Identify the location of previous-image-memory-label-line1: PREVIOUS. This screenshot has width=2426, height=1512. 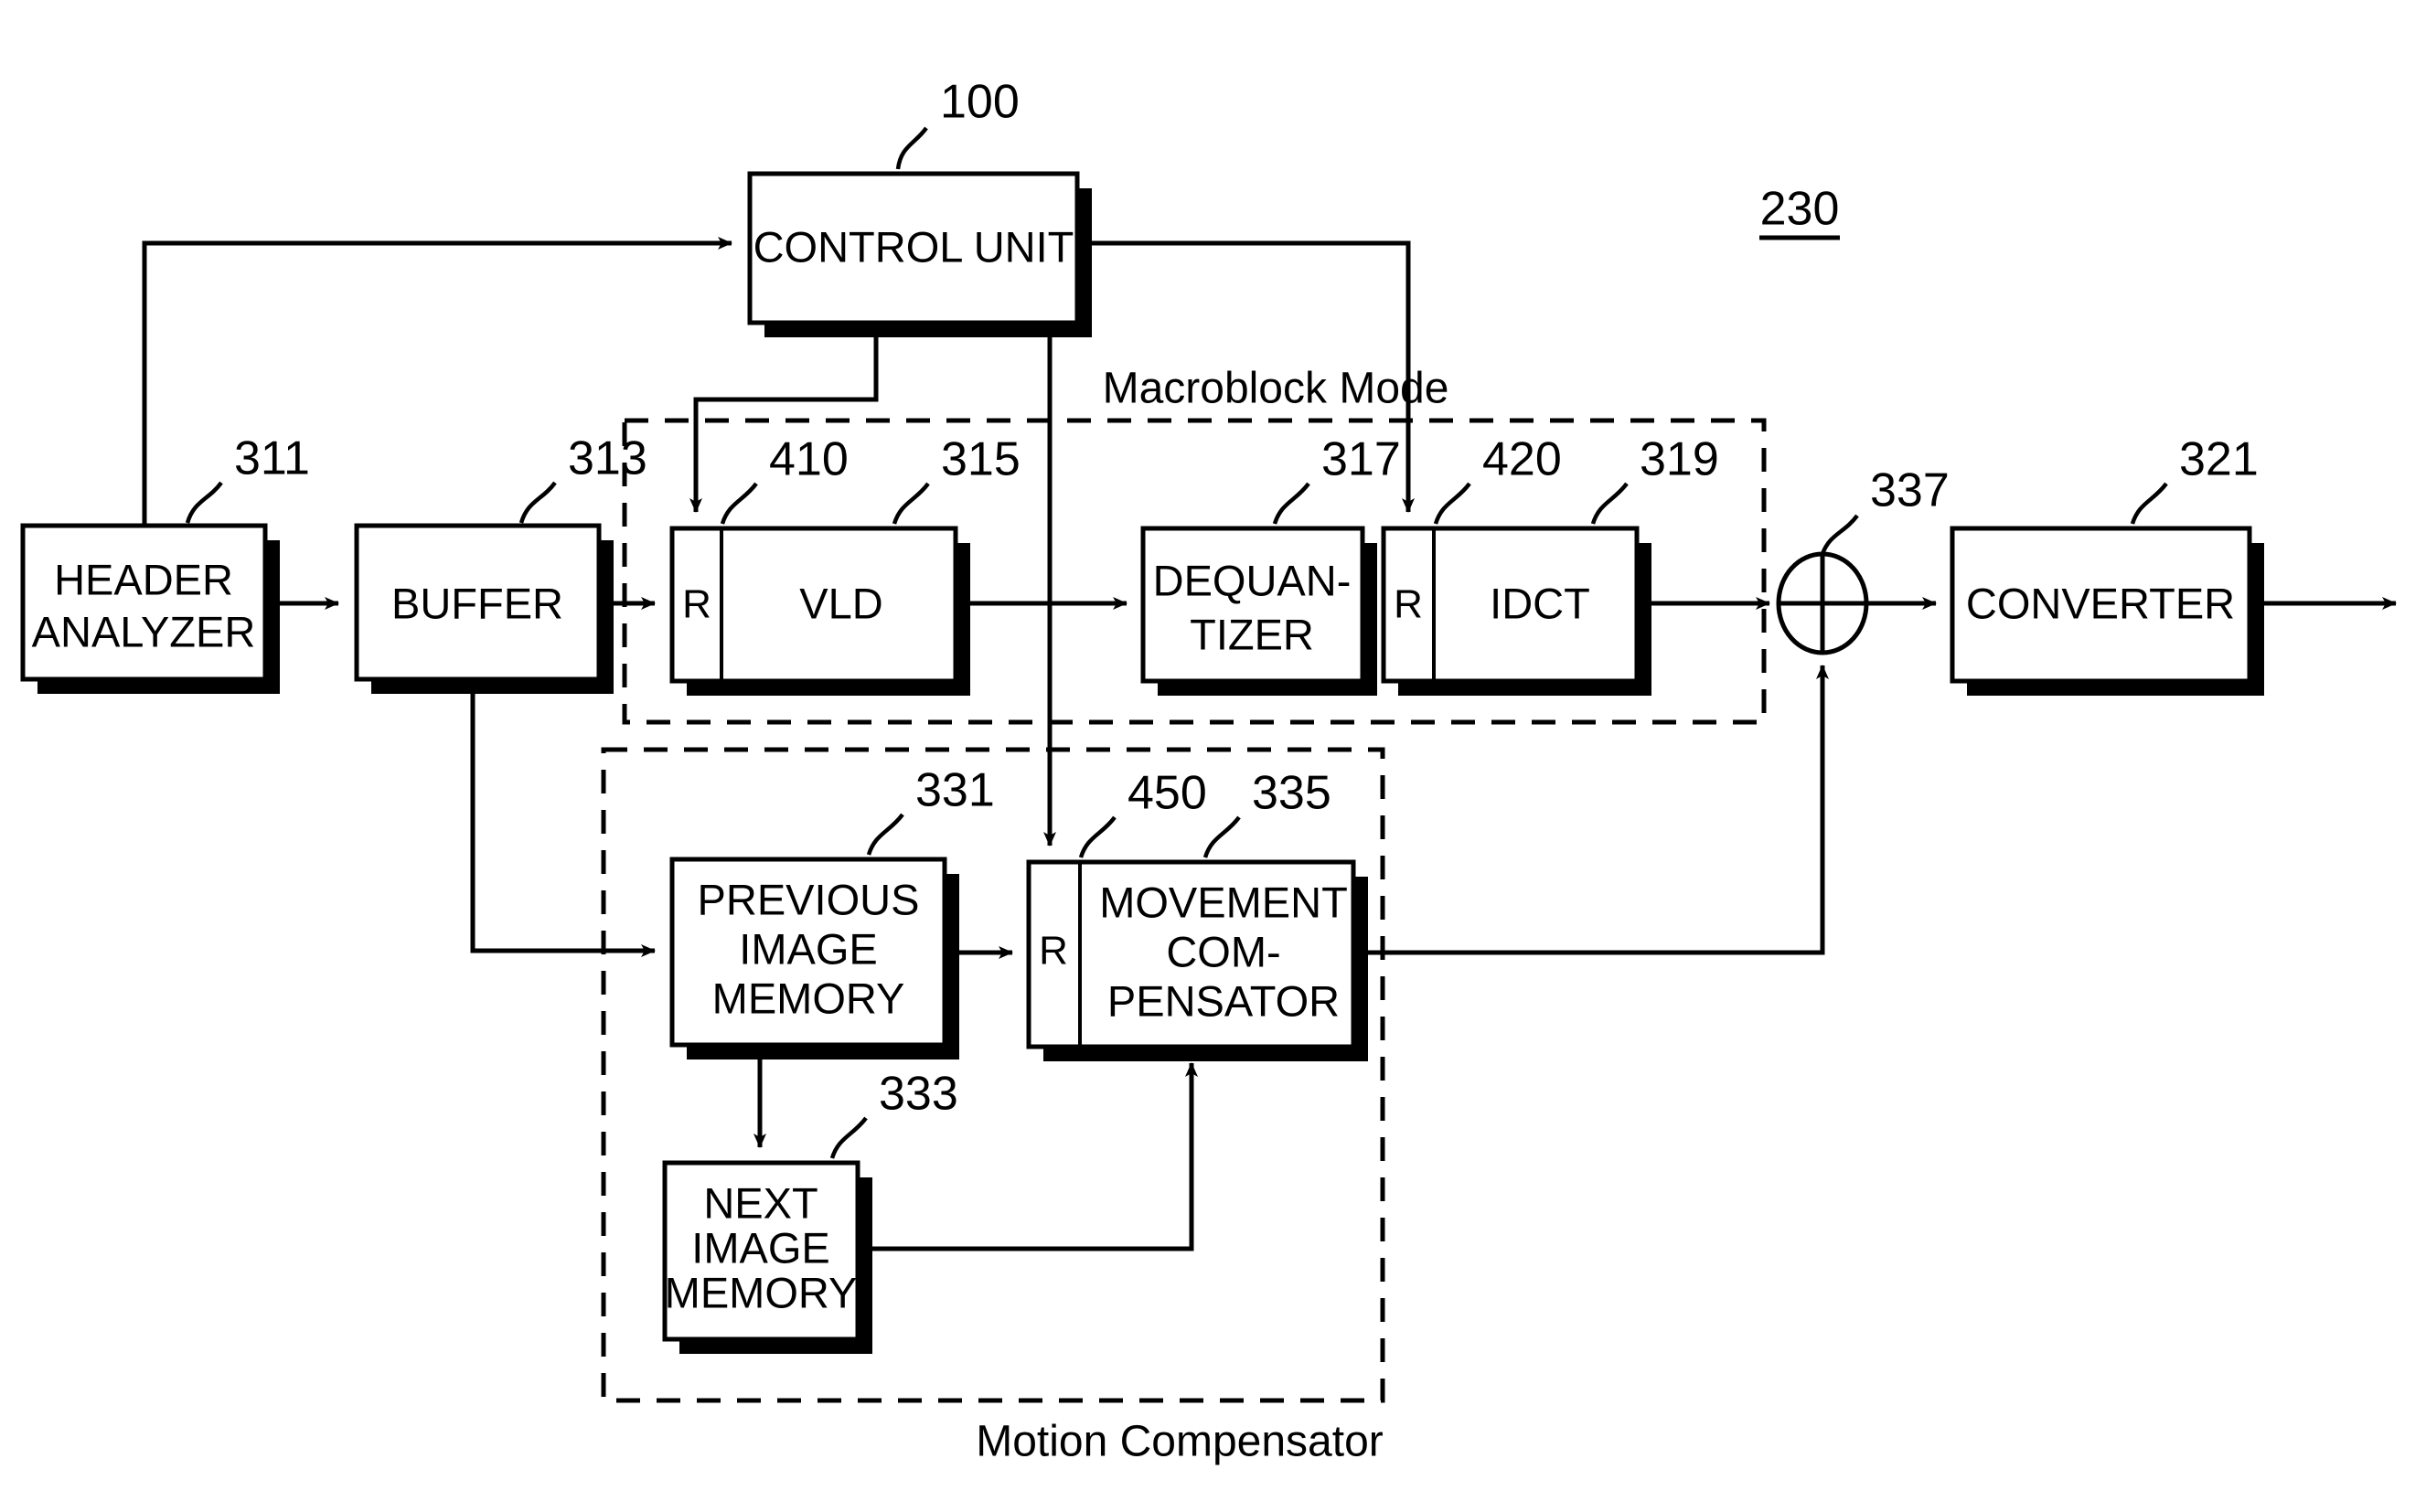
(809, 899).